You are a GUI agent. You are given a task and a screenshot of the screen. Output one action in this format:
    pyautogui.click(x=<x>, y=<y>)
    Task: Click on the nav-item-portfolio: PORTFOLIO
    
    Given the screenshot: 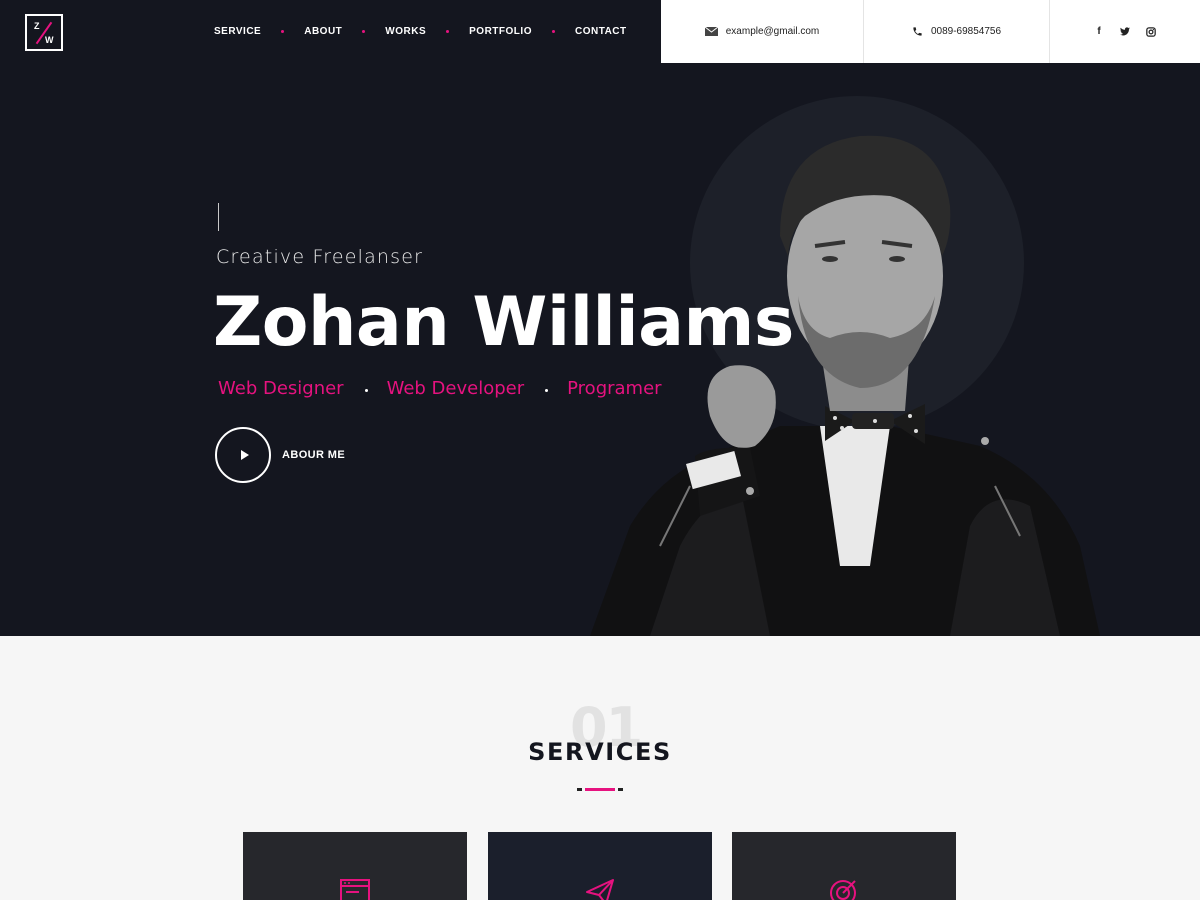 What is the action you would take?
    pyautogui.click(x=500, y=31)
    